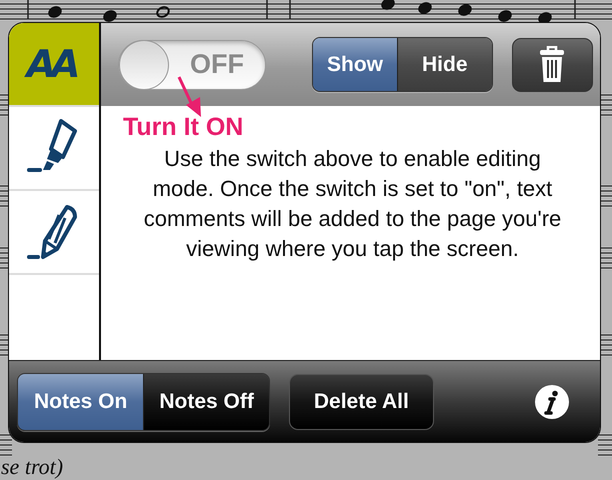  I want to click on editing-switch: OFF, so click(192, 65).